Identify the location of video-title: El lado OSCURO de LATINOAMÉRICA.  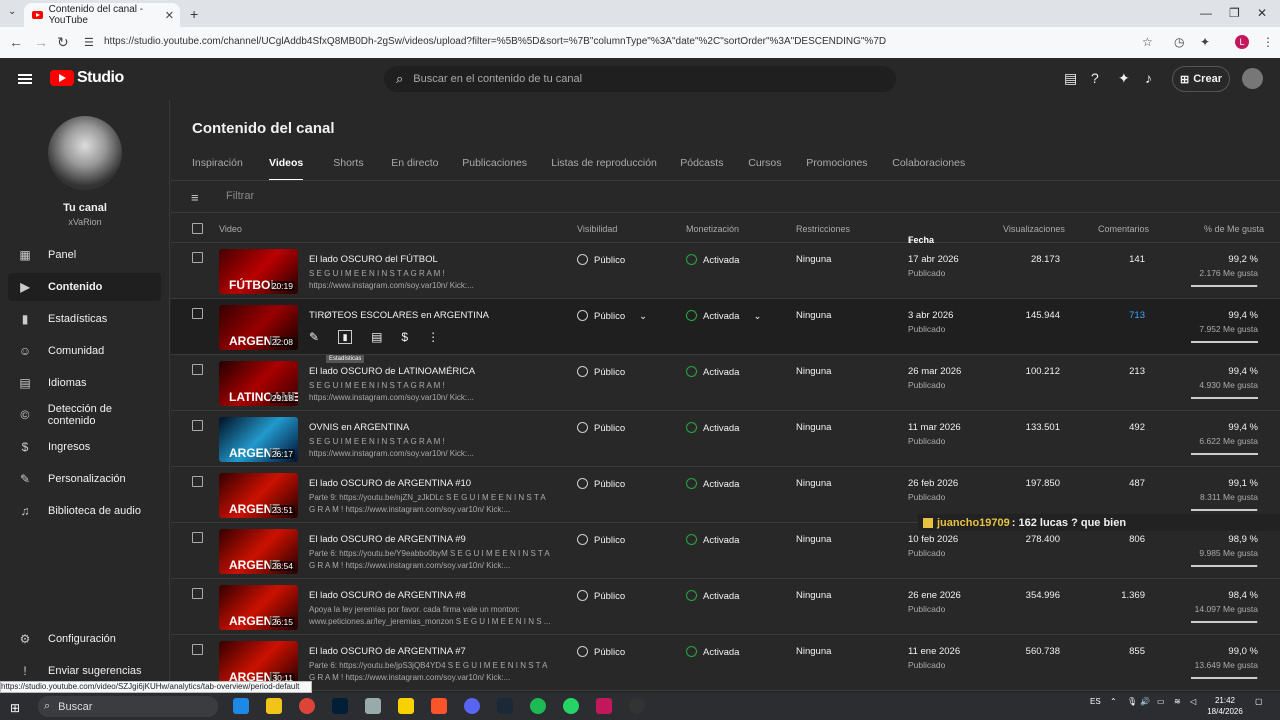
(392, 371).